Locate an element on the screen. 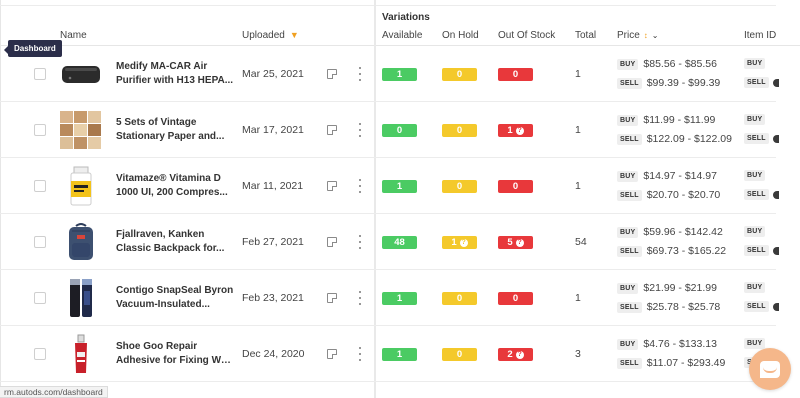 This screenshot has height=398, width=800. price-sort-icon: ↕ is located at coordinates (646, 35).